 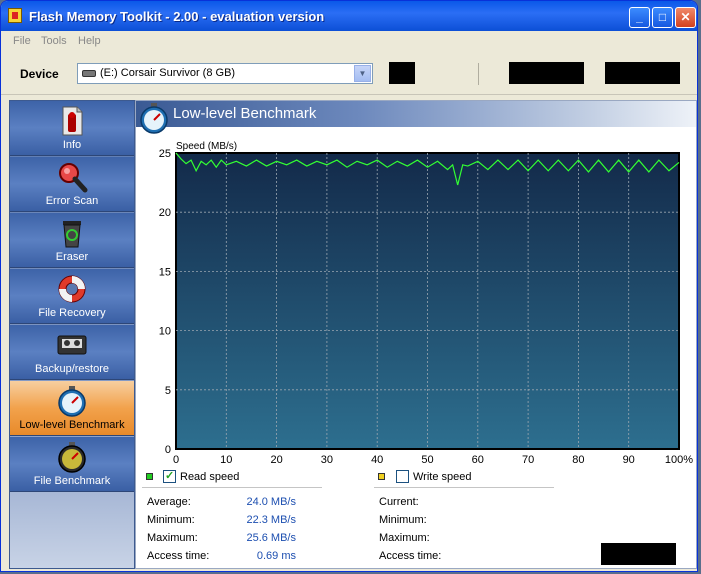 What do you see at coordinates (629, 458) in the screenshot?
I see `x-tick-label: 90` at bounding box center [629, 458].